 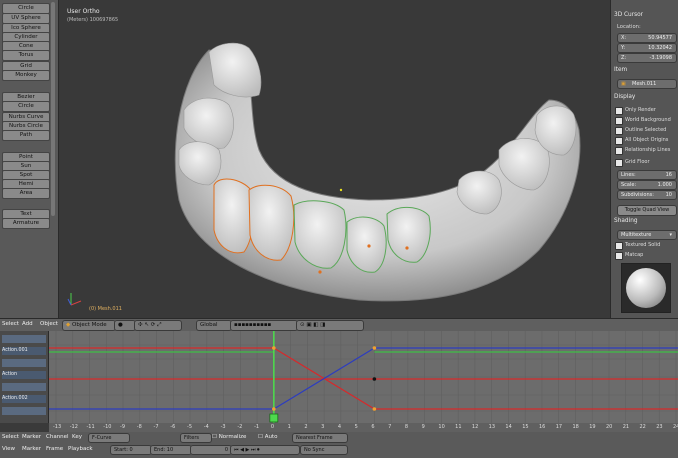 I want to click on snap-buttons: ⊙ ▣ ◧ ◨, so click(x=330, y=325).